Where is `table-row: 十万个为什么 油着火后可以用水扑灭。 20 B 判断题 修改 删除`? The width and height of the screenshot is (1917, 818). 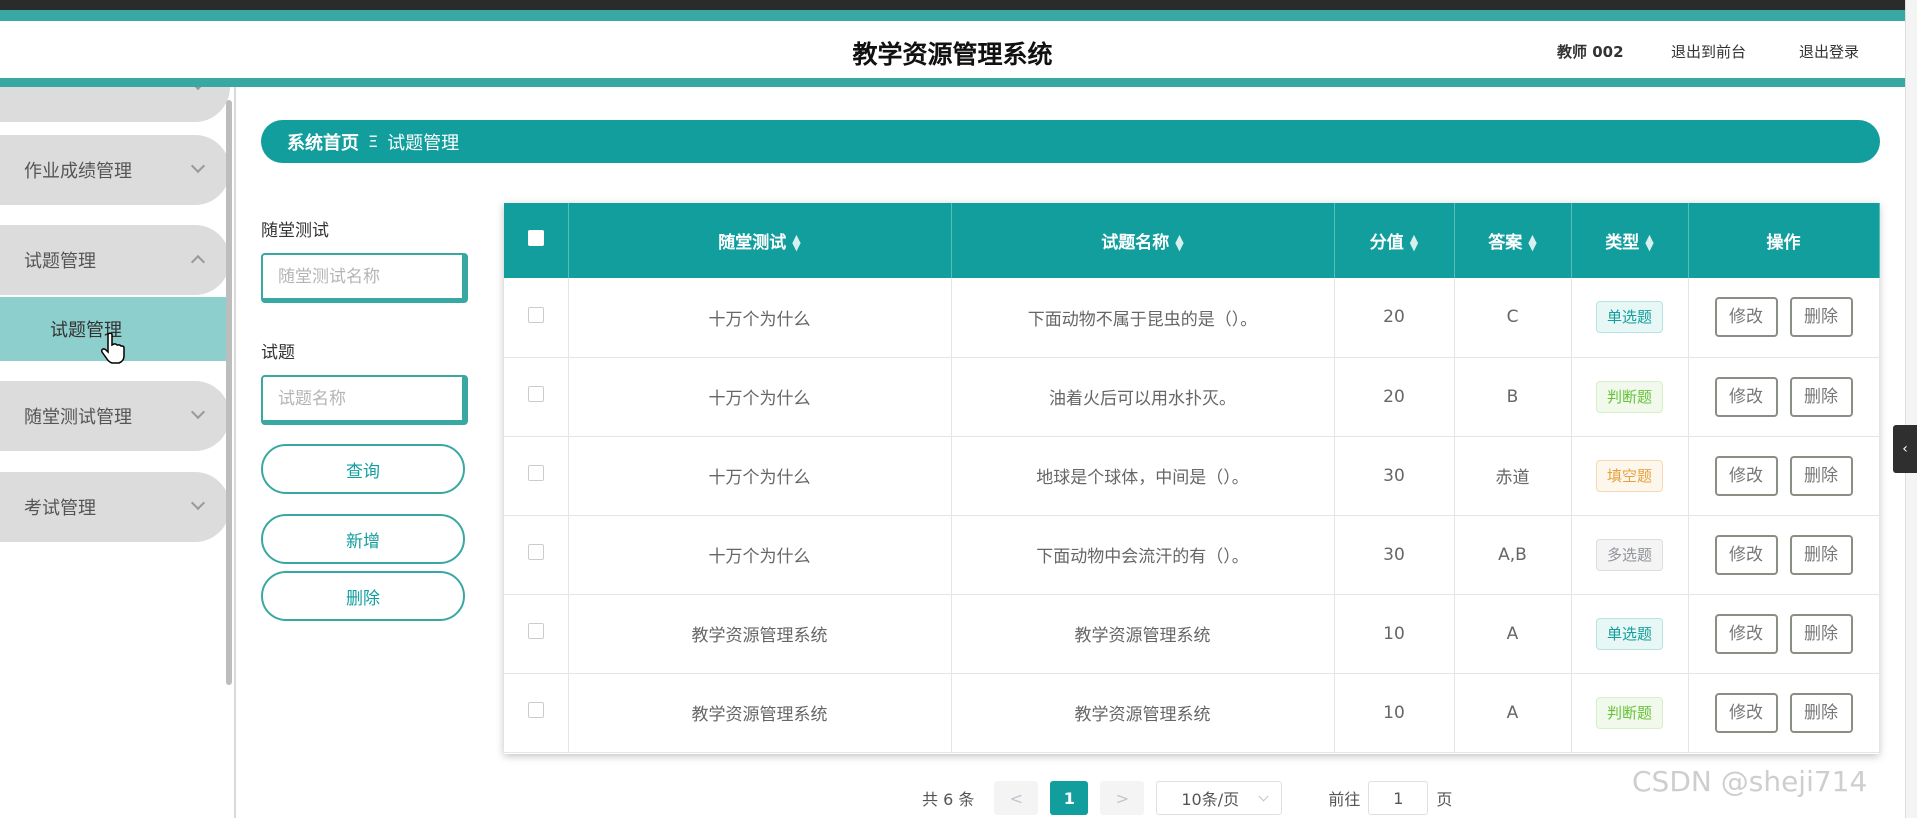
table-row: 十万个为什么 油着火后可以用水扑灭。 20 B 判断题 修改 删除 is located at coordinates (1192, 397).